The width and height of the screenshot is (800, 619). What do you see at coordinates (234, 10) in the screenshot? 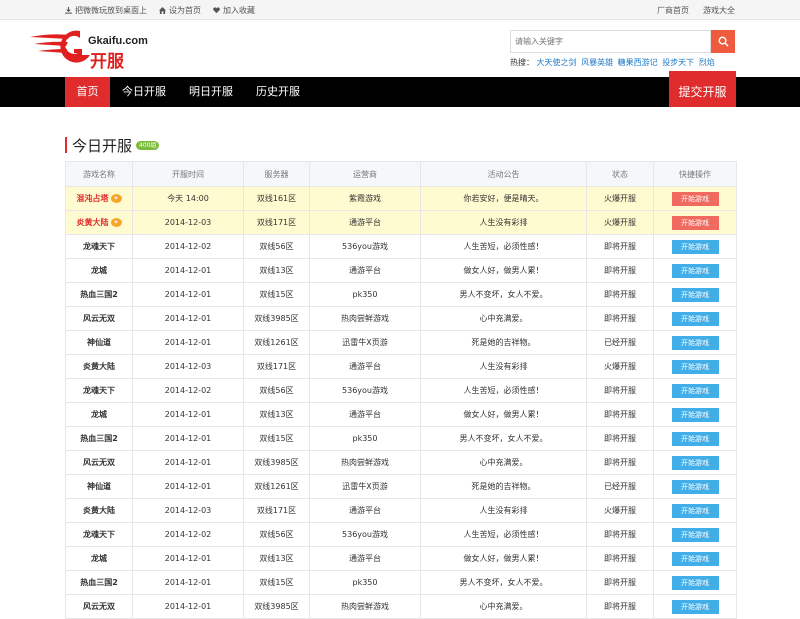
I see `add-favorite-link: 加入收藏` at bounding box center [234, 10].